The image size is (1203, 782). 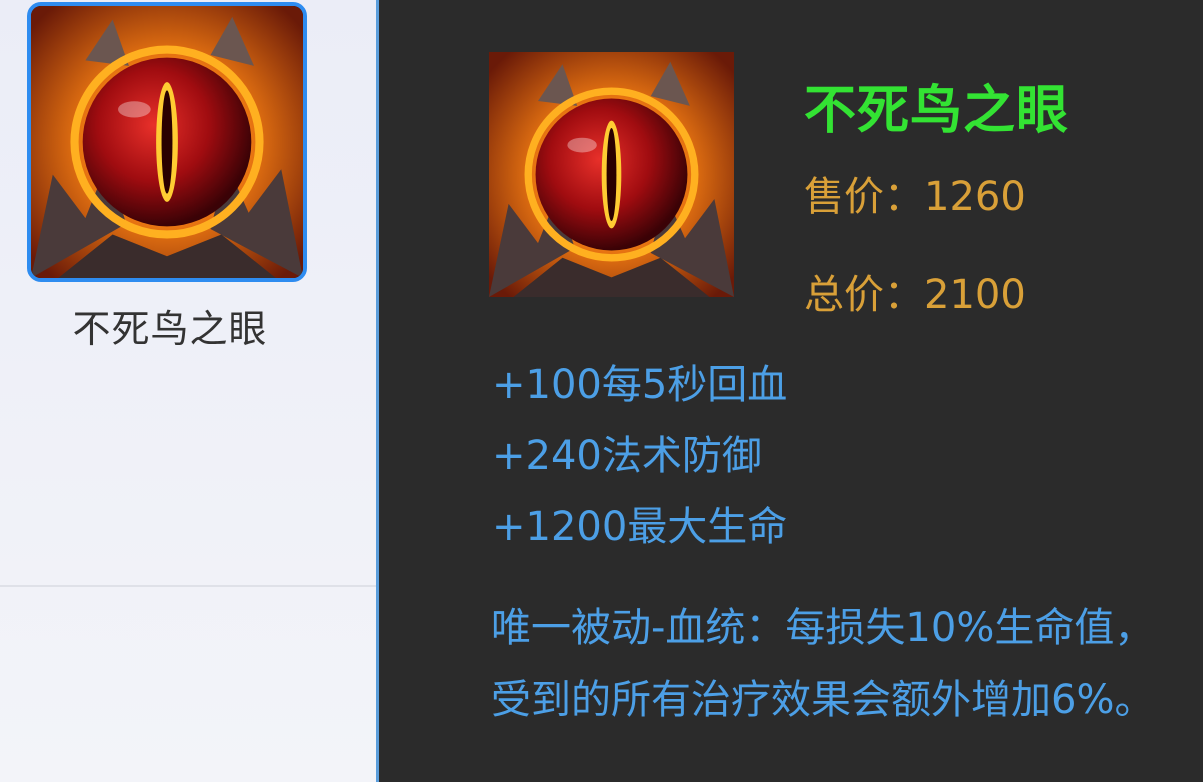 I want to click on total-price: 总价：2100, so click(x=915, y=295).